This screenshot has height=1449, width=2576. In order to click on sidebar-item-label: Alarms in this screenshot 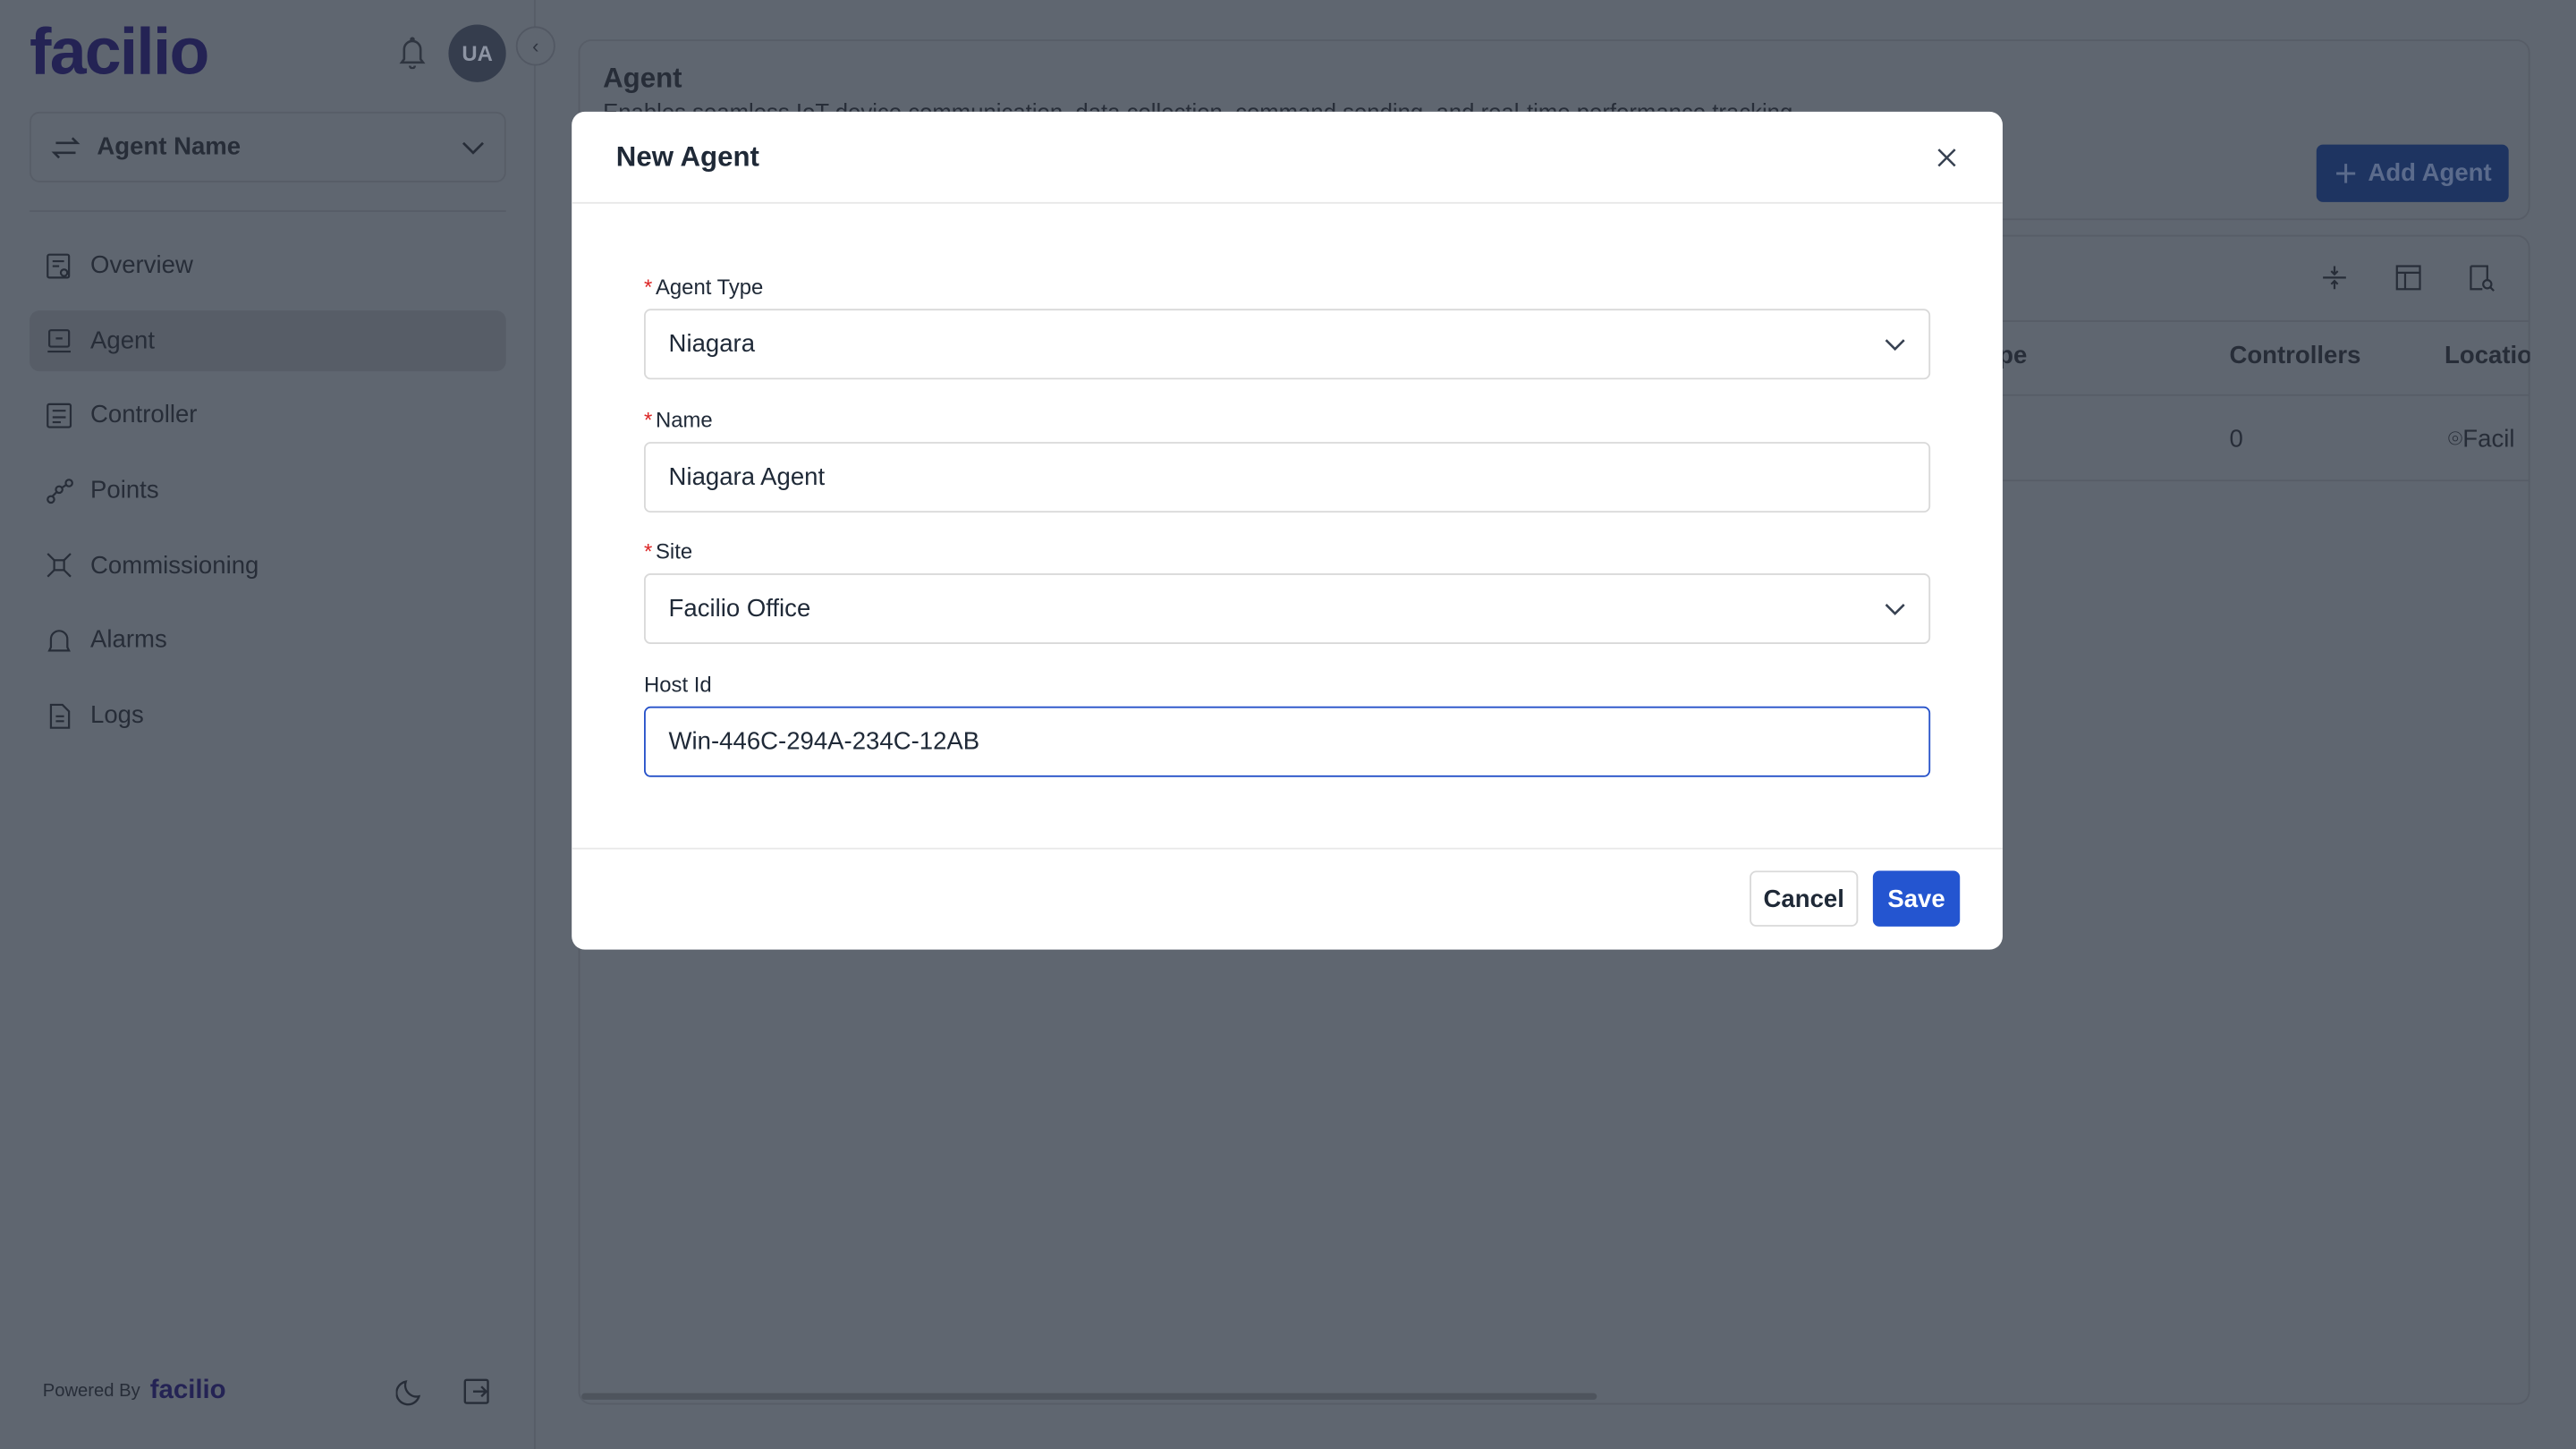, I will do `click(128, 640)`.